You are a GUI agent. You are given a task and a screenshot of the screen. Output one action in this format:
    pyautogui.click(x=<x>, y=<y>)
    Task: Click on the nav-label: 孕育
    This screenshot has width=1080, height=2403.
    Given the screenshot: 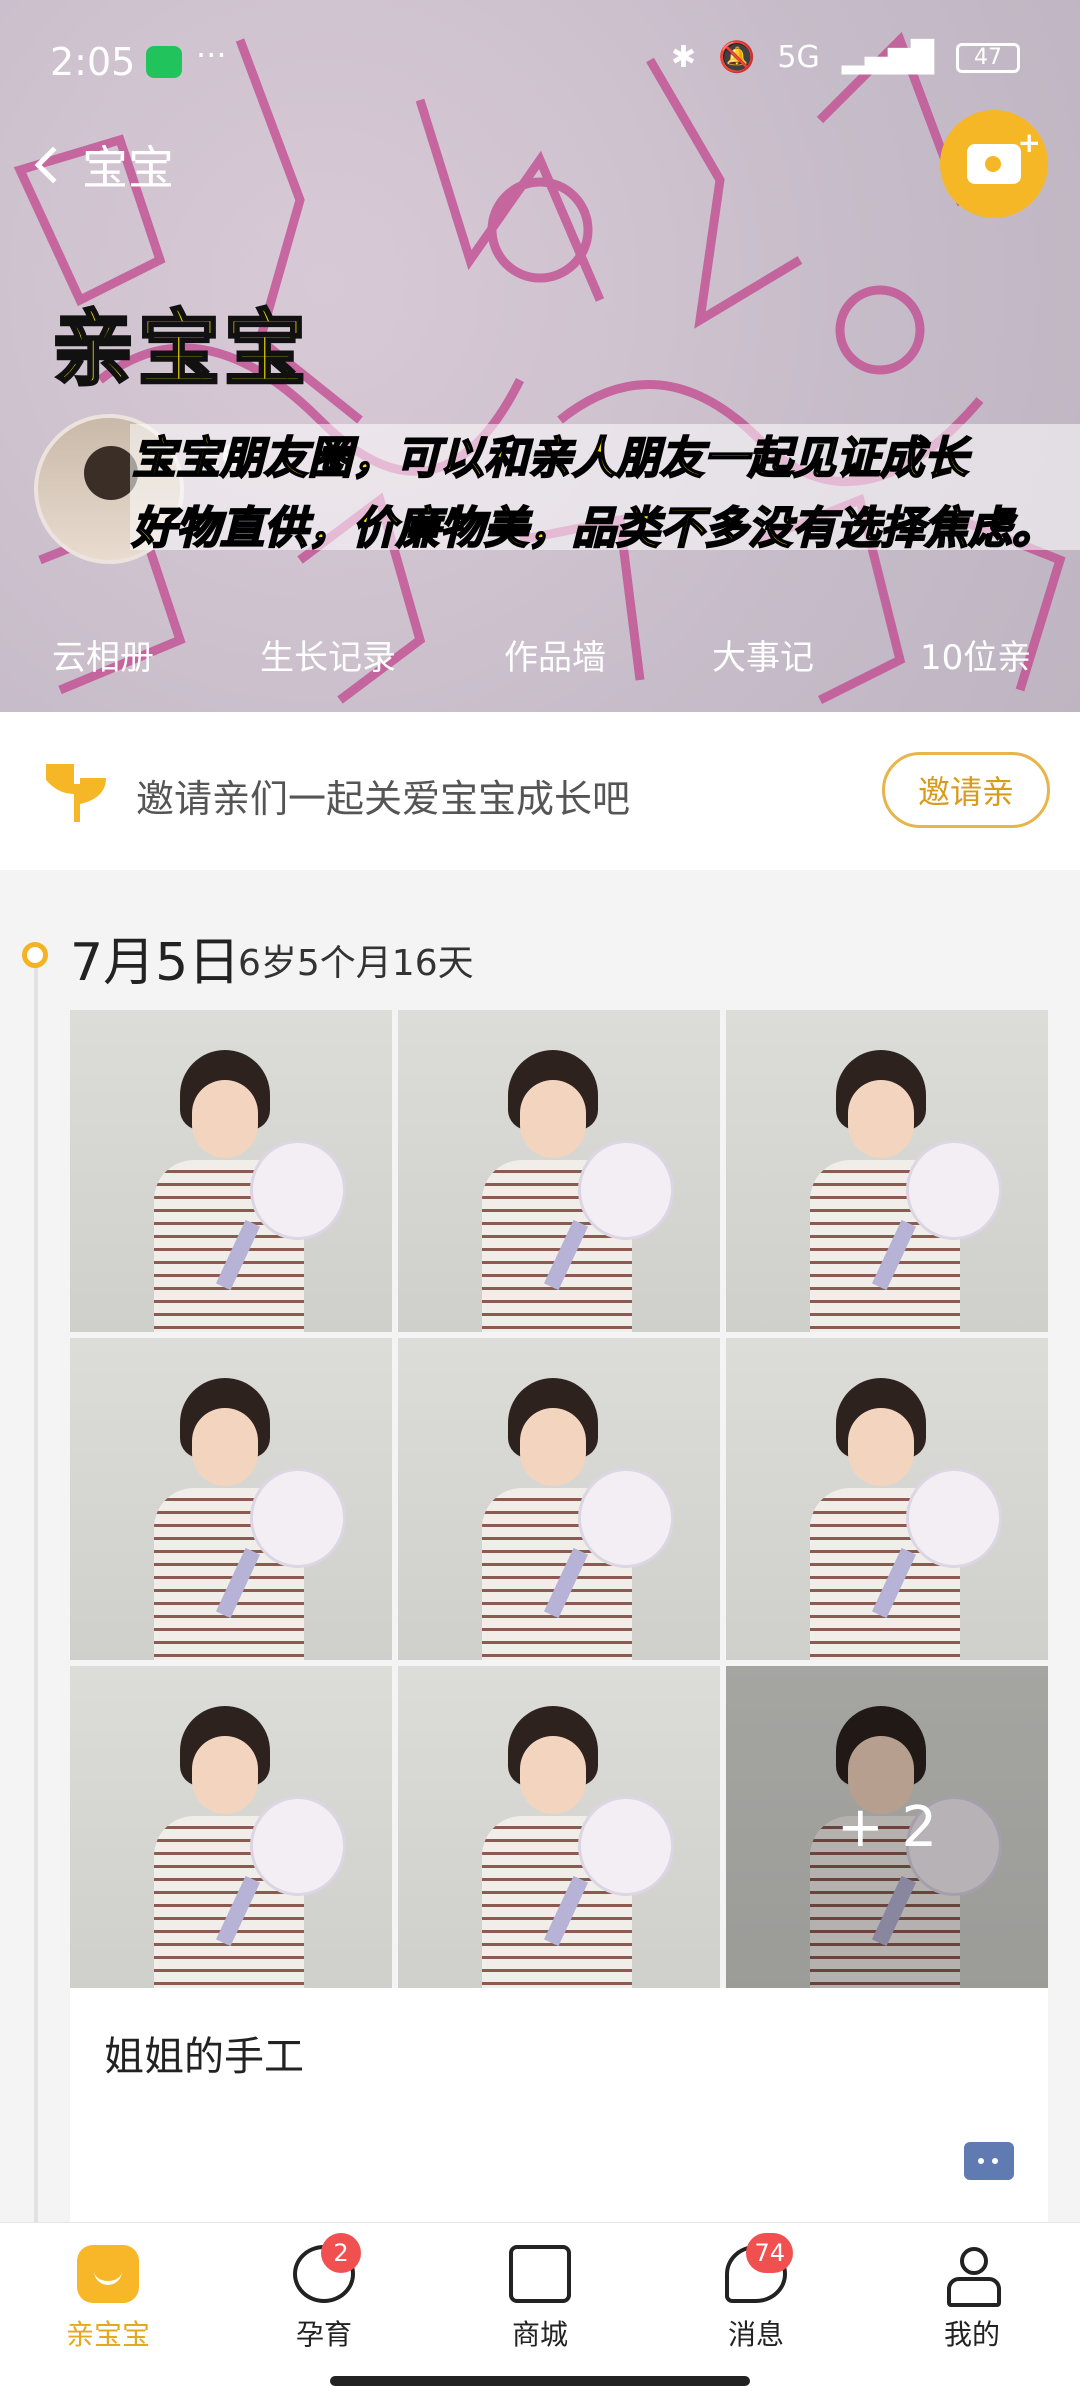 What is the action you would take?
    pyautogui.click(x=323, y=2334)
    